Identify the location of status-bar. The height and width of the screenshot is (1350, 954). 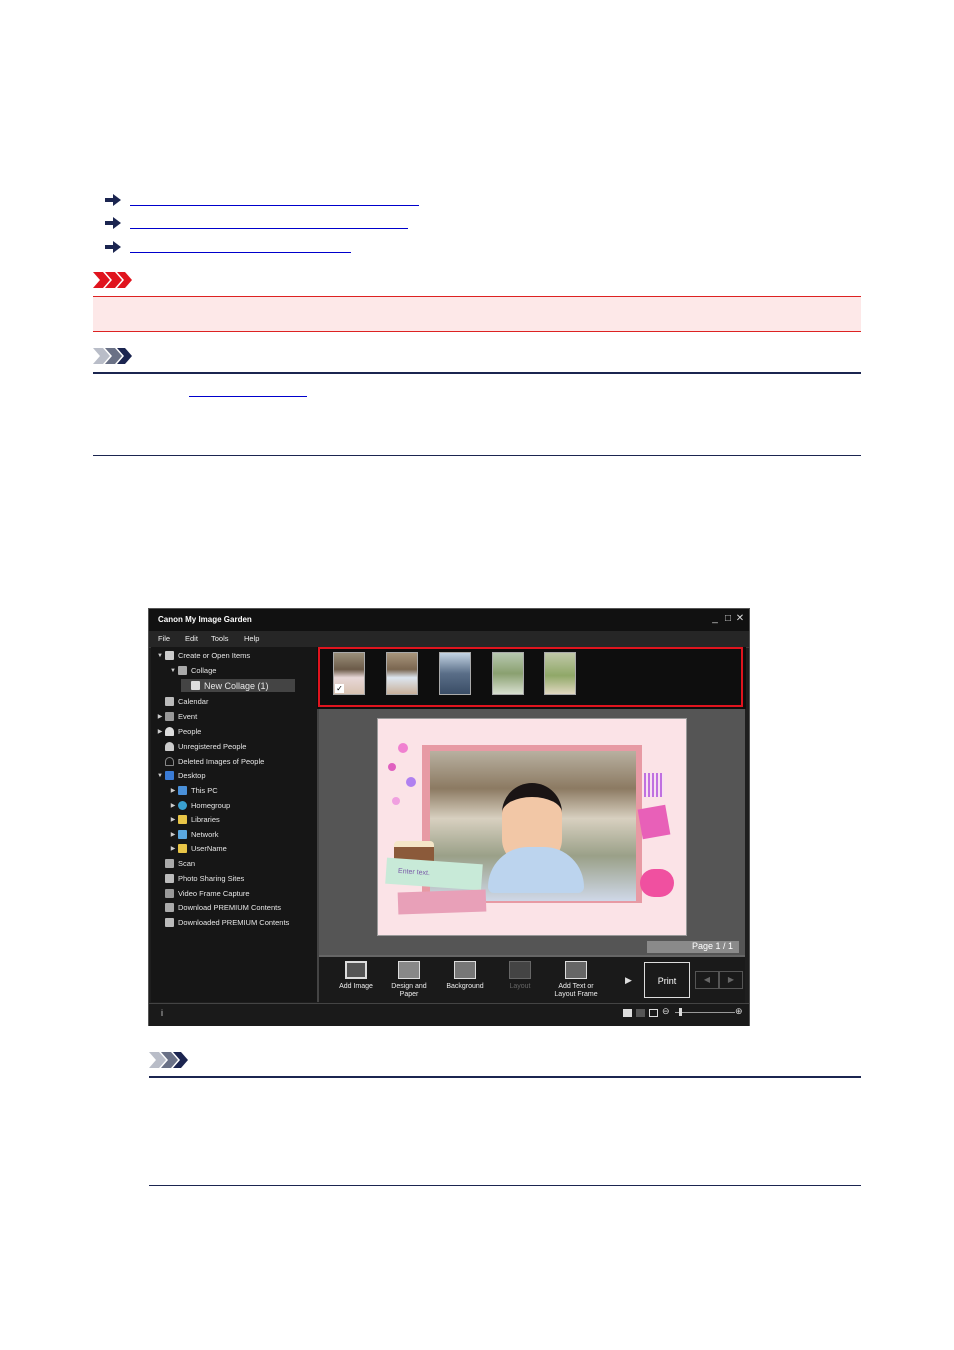
(449, 1014).